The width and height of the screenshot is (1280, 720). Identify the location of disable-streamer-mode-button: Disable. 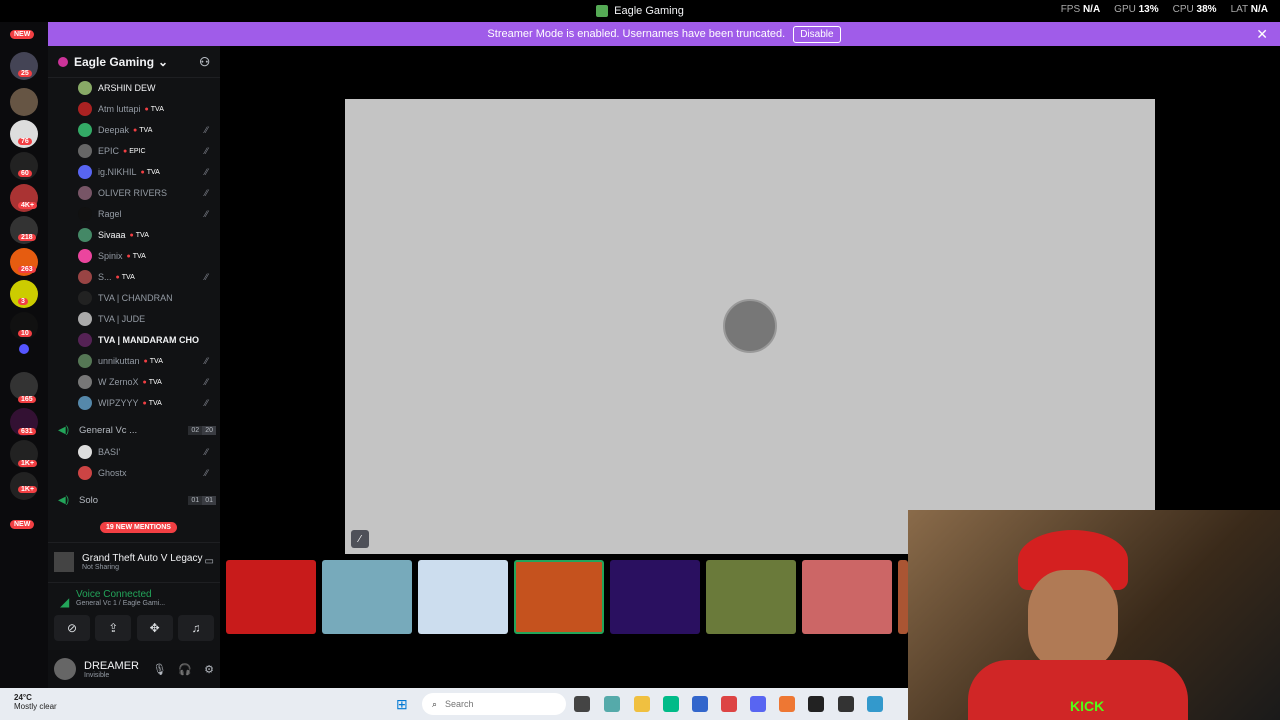
(817, 34).